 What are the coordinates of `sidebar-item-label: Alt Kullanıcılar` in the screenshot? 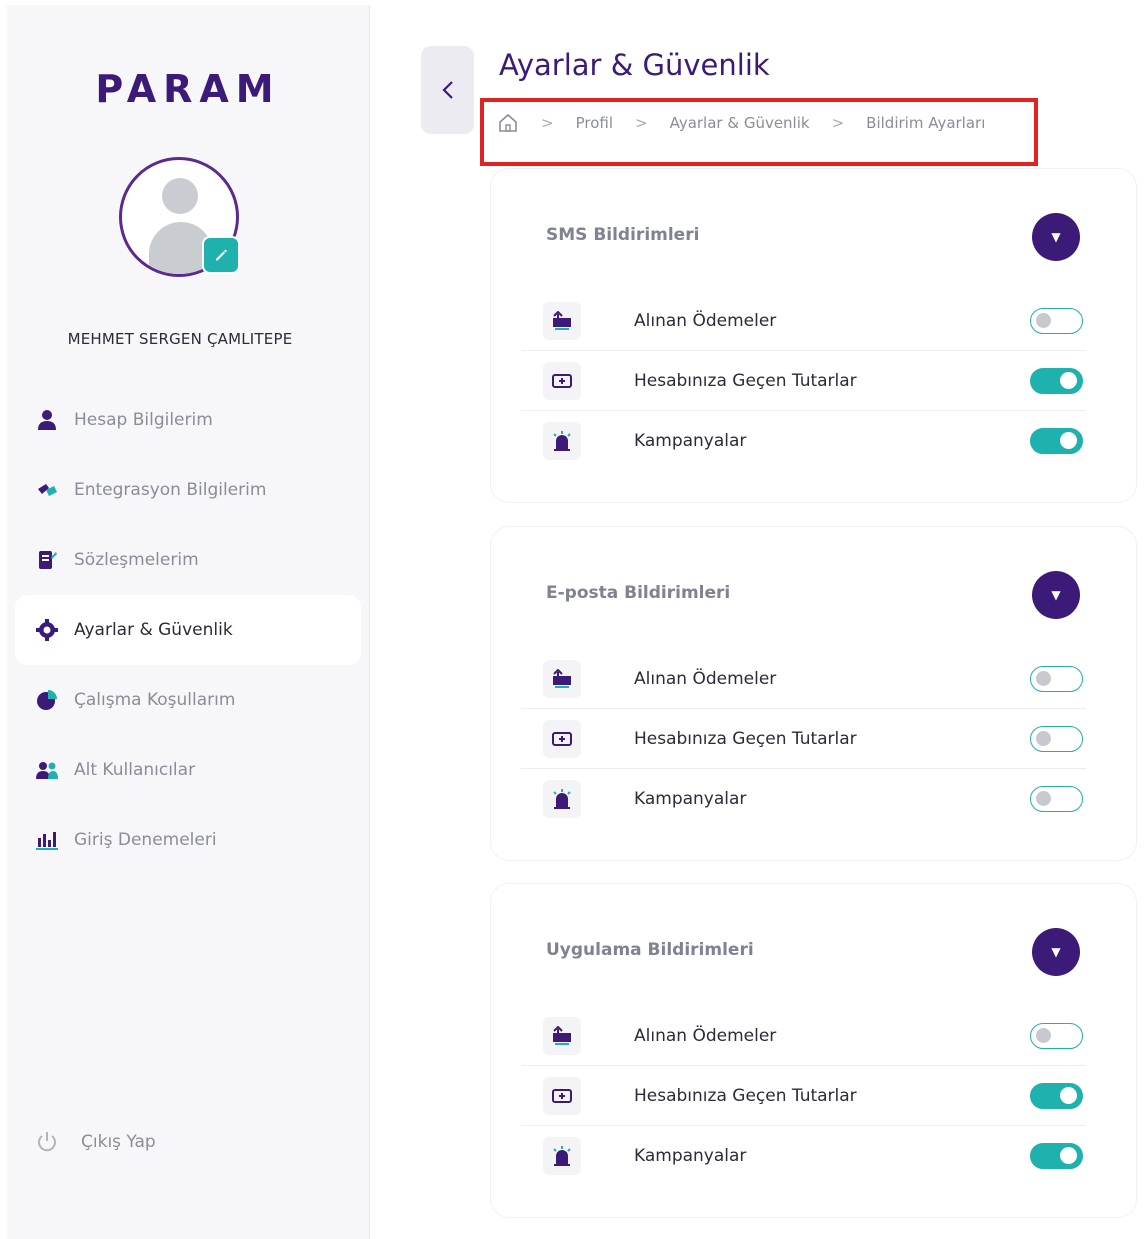 It's located at (135, 770).